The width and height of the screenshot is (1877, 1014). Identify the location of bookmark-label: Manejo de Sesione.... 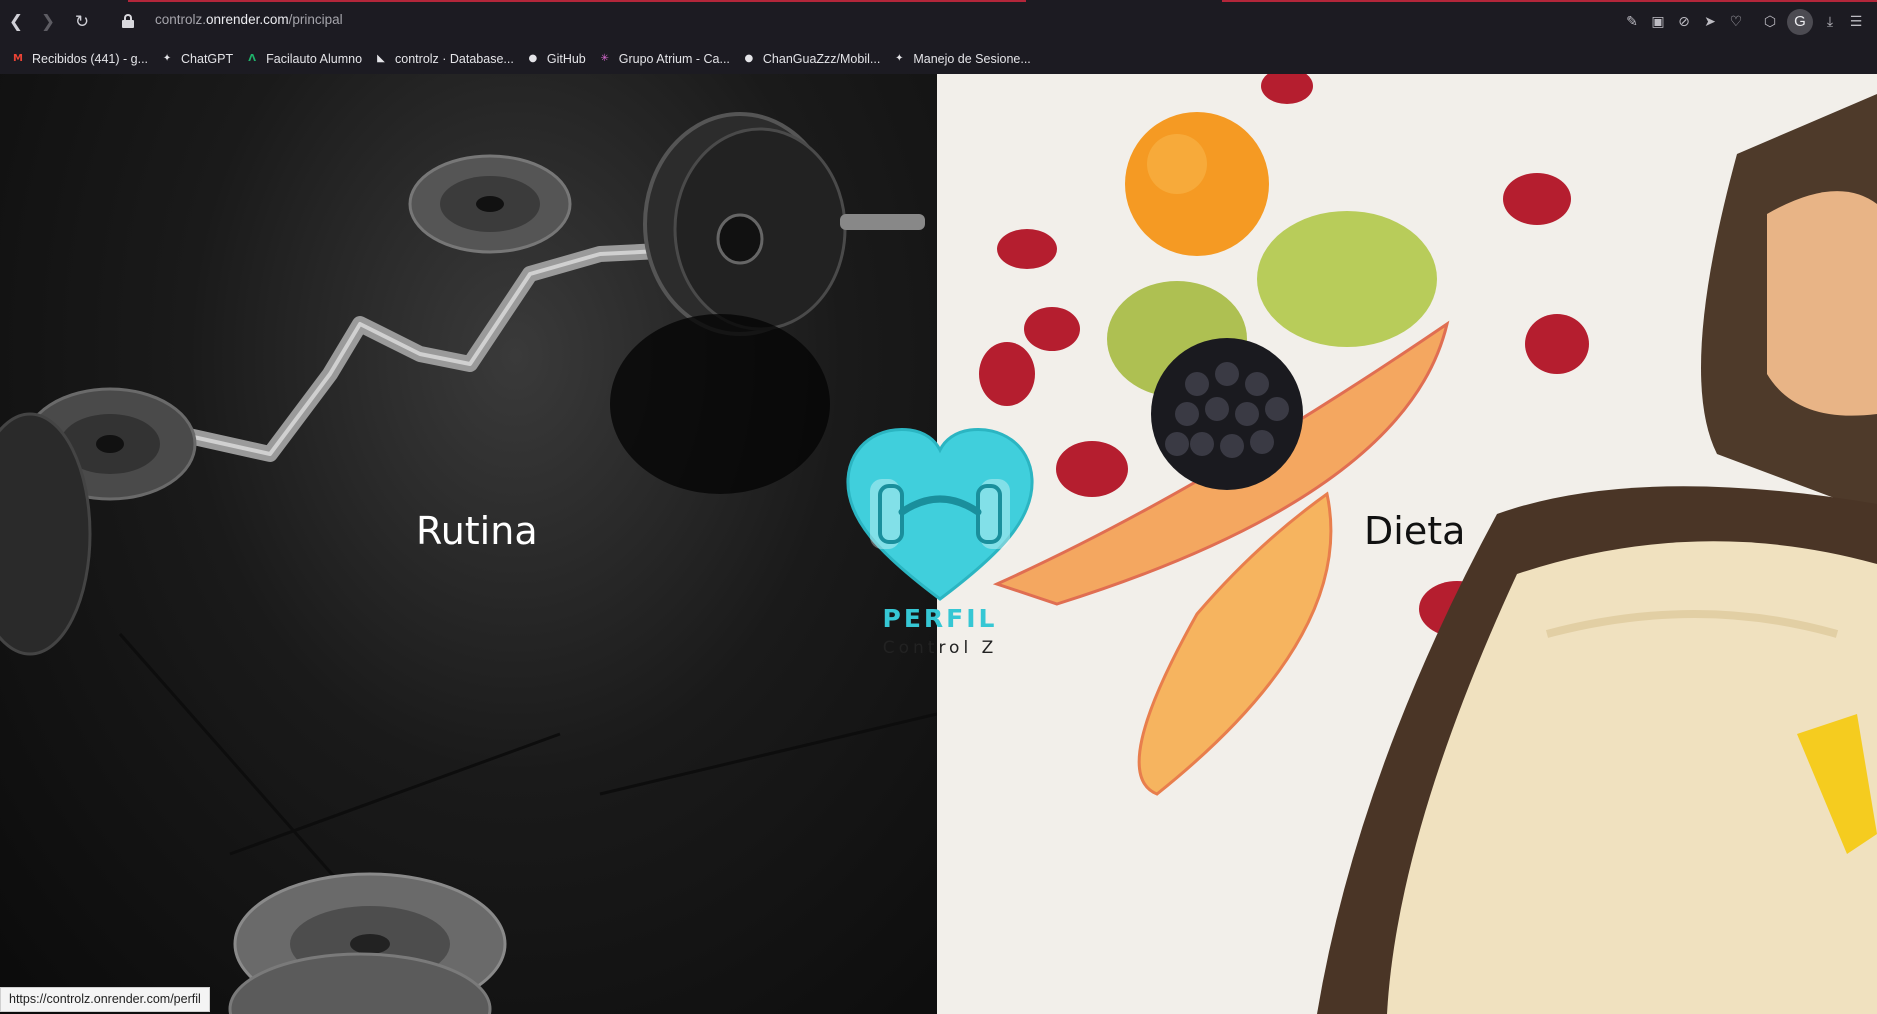
(972, 59).